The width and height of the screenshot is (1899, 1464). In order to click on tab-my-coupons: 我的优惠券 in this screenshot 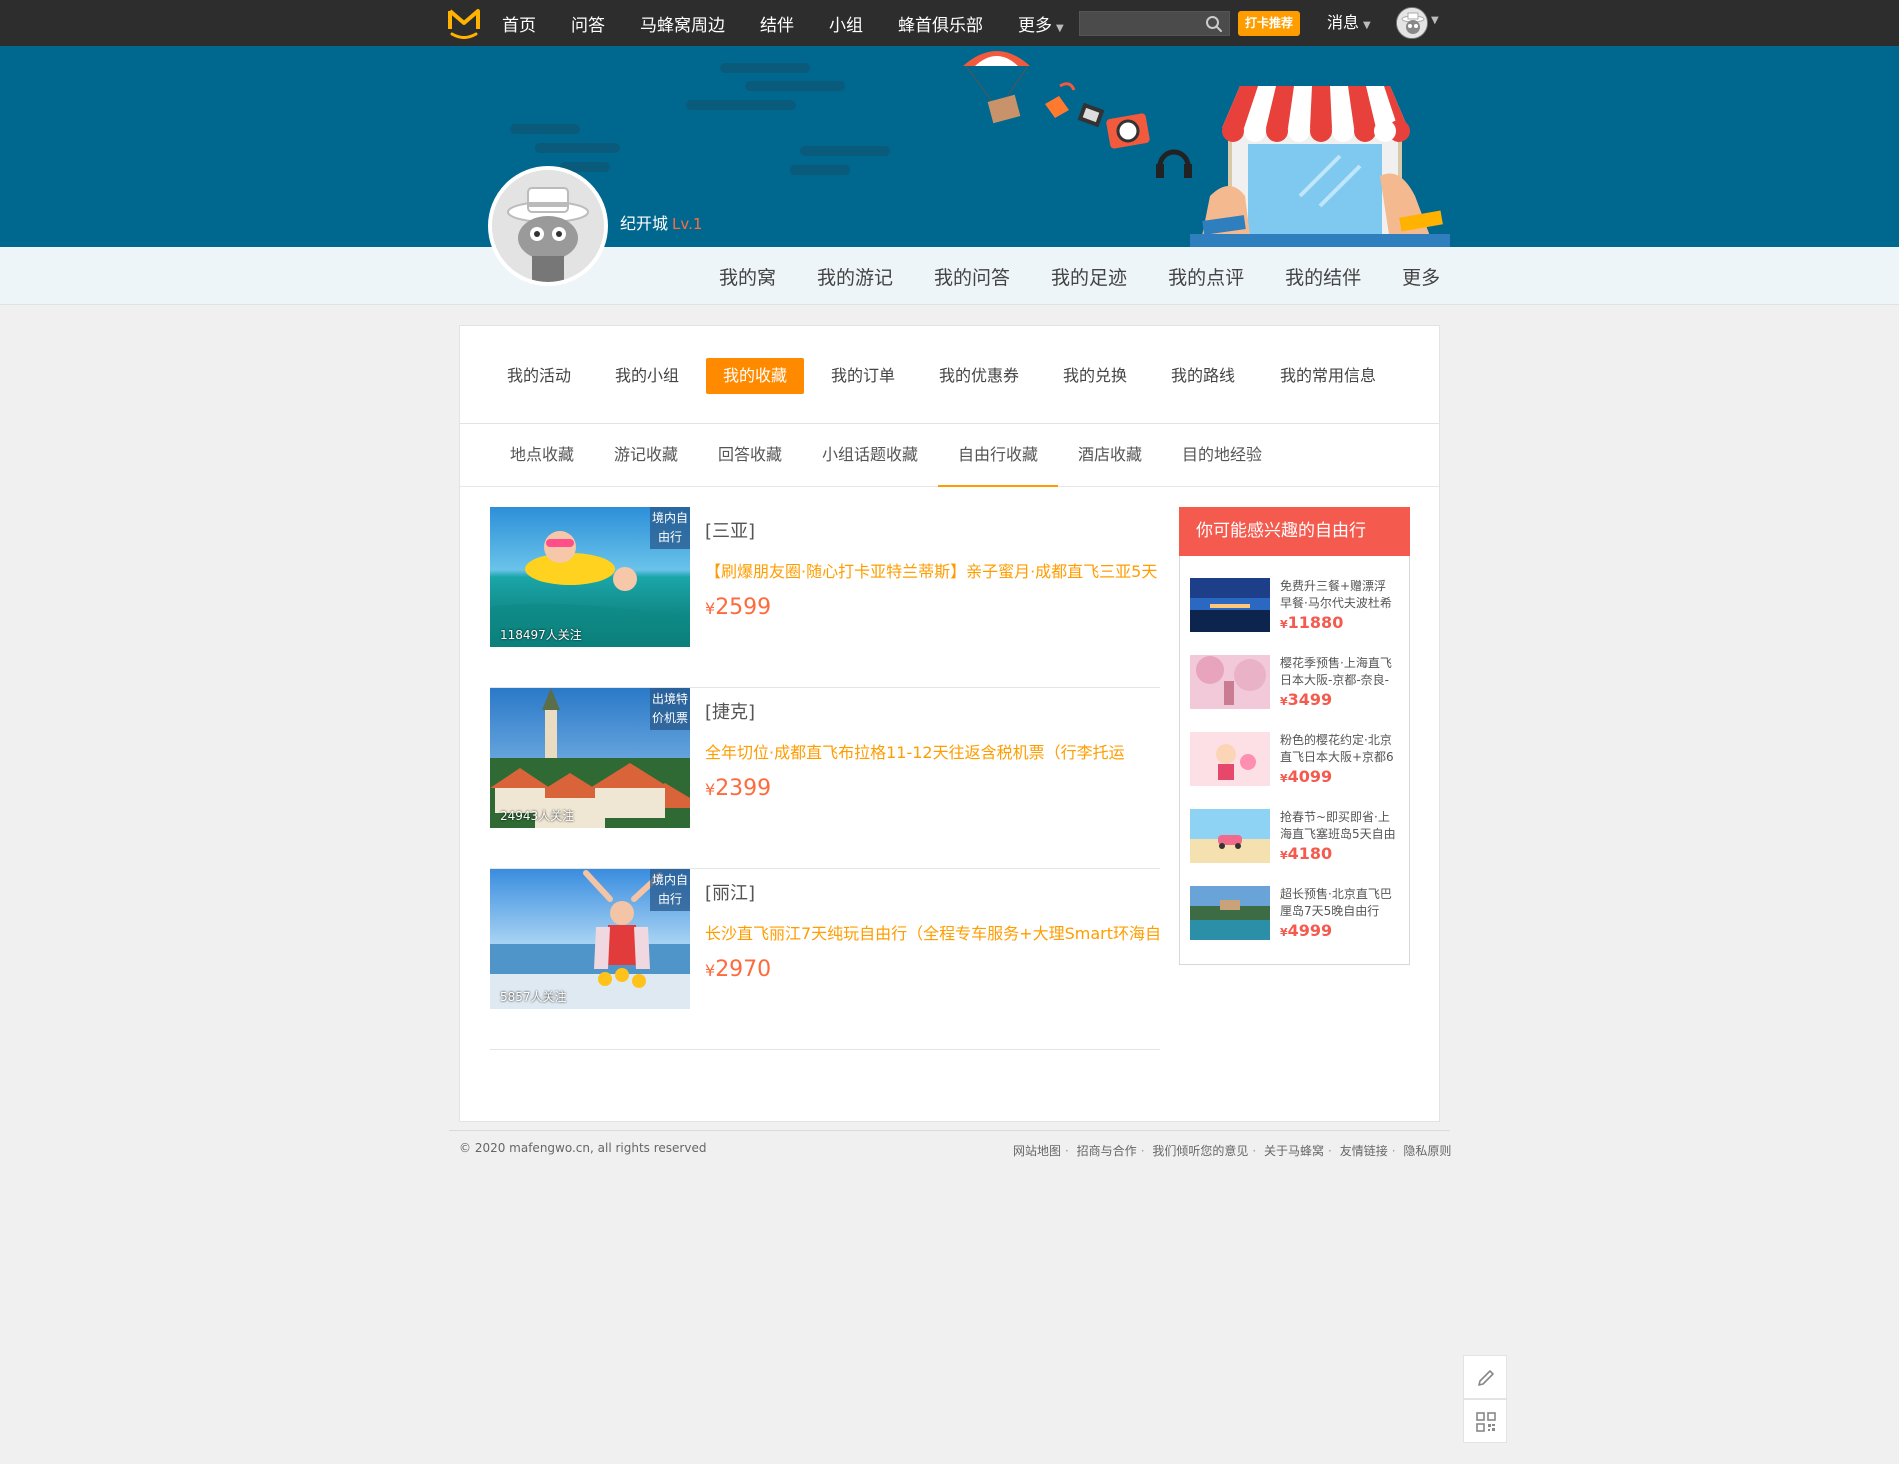, I will do `click(979, 376)`.